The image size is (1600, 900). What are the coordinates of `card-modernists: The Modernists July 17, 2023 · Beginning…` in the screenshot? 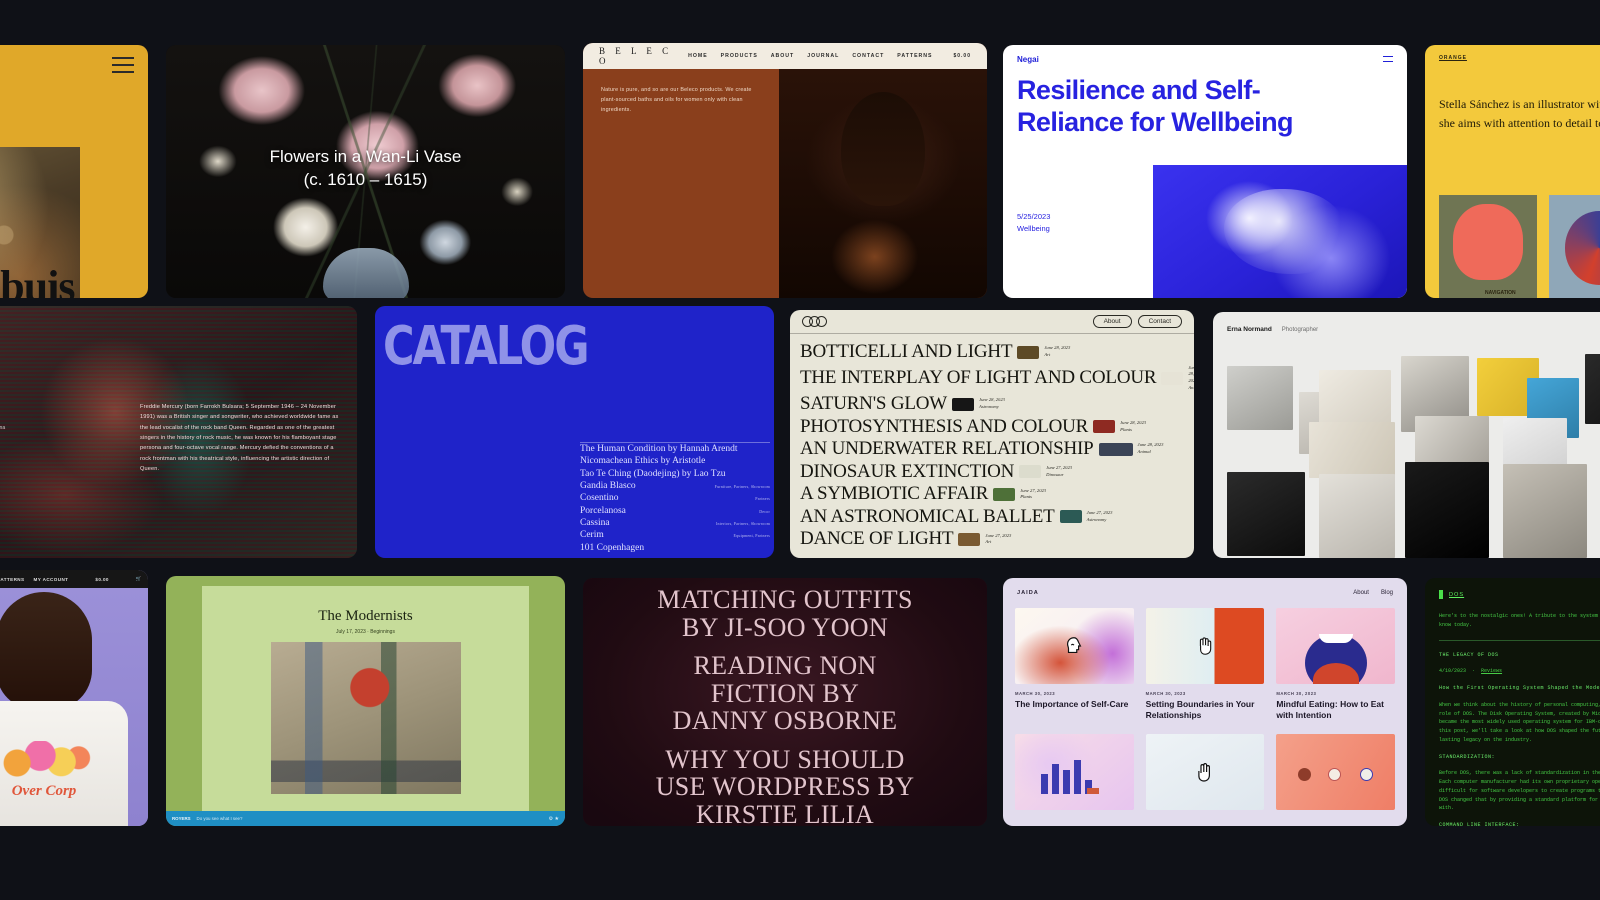 It's located at (365, 701).